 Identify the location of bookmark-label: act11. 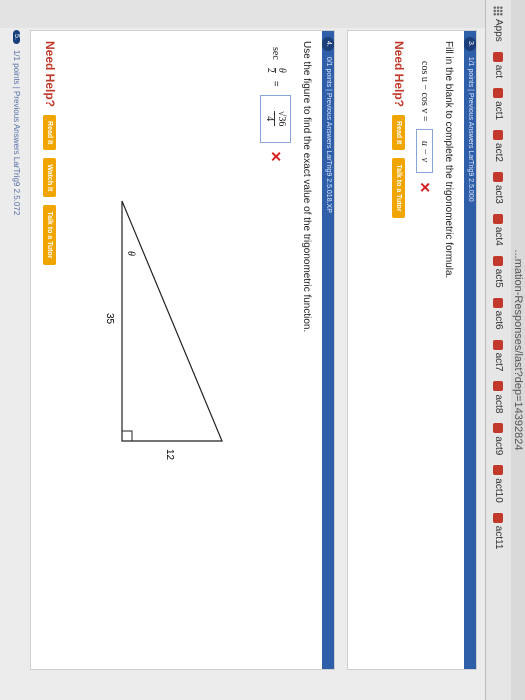
(498, 537).